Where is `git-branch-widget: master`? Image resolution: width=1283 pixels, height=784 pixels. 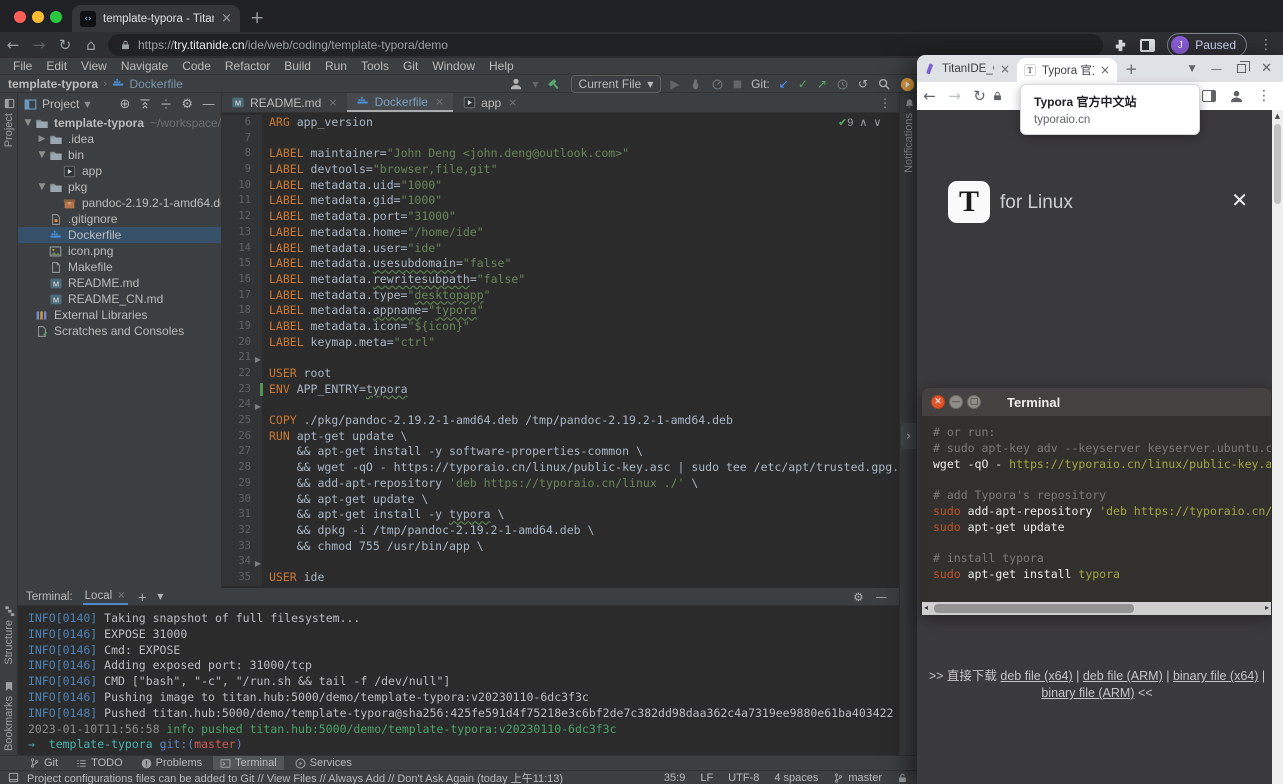
git-branch-widget: master is located at coordinates (857, 778).